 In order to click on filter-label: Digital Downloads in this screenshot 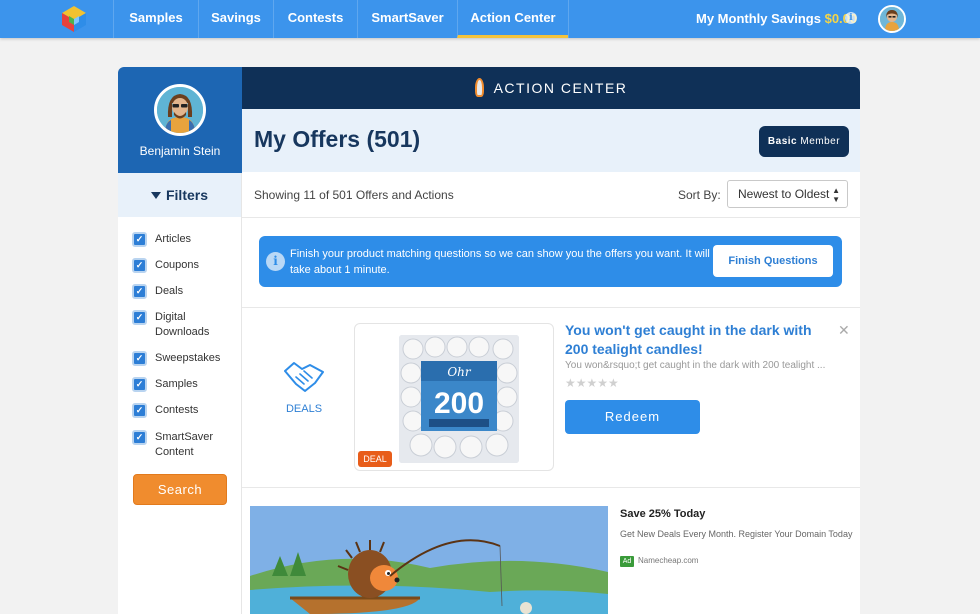, I will do `click(182, 324)`.